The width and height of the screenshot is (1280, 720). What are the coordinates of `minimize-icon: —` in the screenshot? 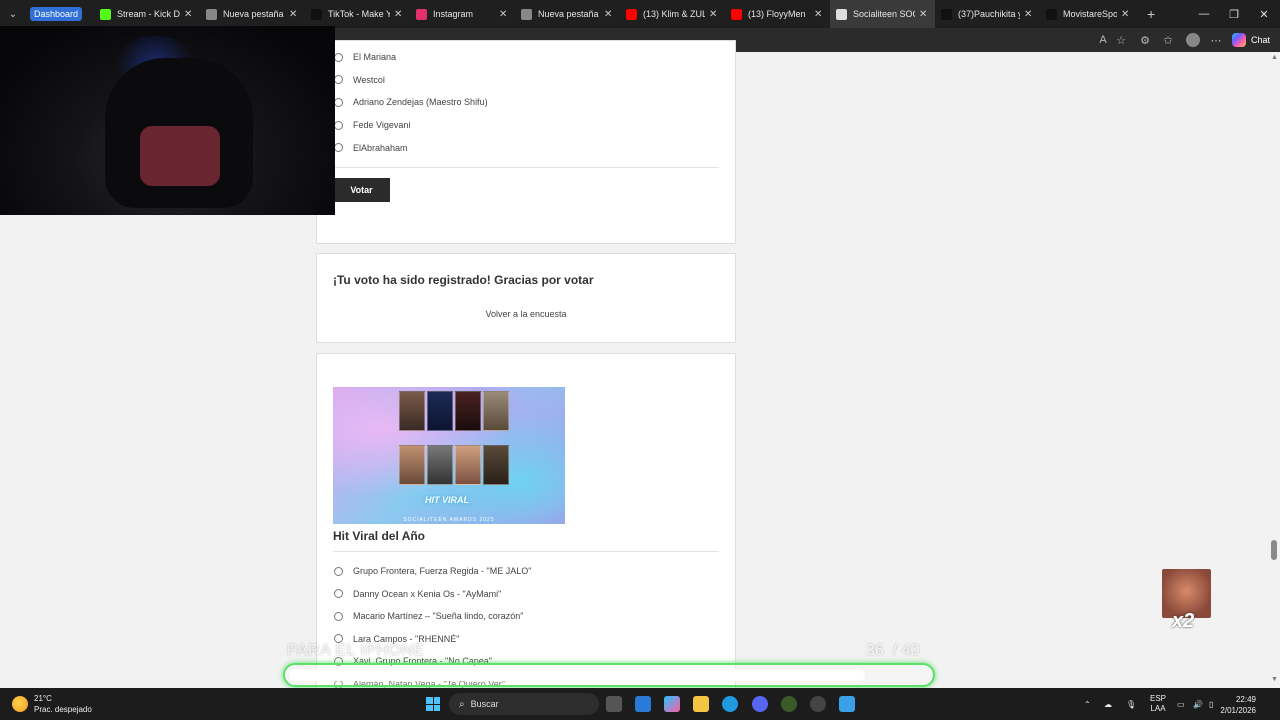 It's located at (1204, 14).